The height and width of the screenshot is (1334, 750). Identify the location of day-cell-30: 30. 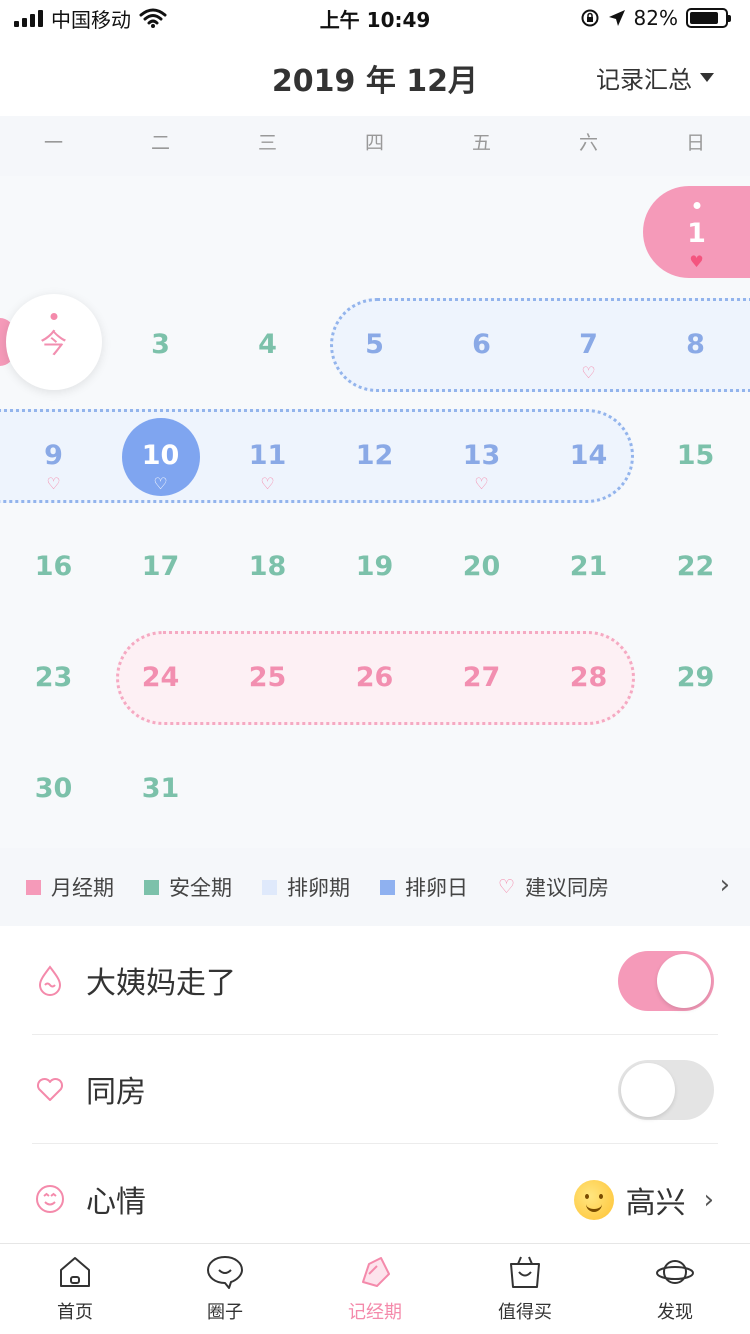
(53, 788).